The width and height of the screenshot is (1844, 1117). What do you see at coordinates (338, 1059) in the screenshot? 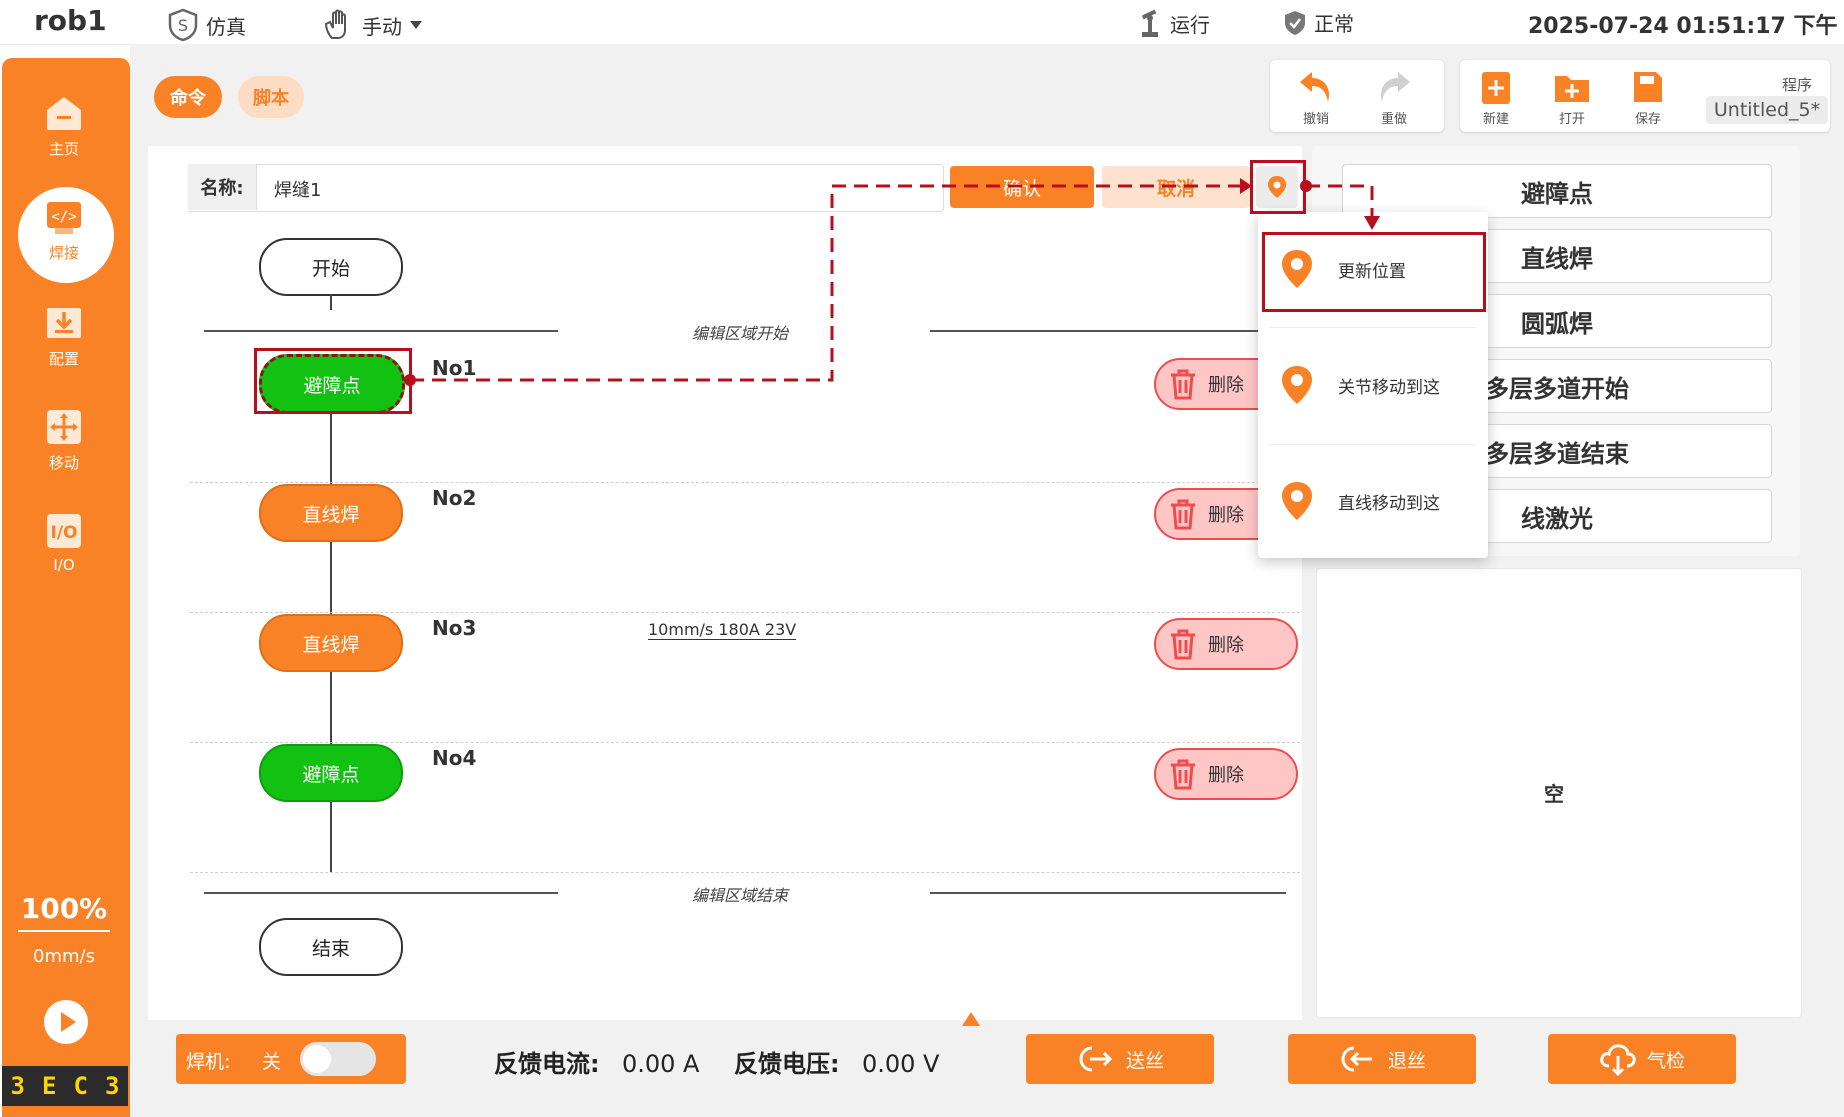
I see `welder-toggle` at bounding box center [338, 1059].